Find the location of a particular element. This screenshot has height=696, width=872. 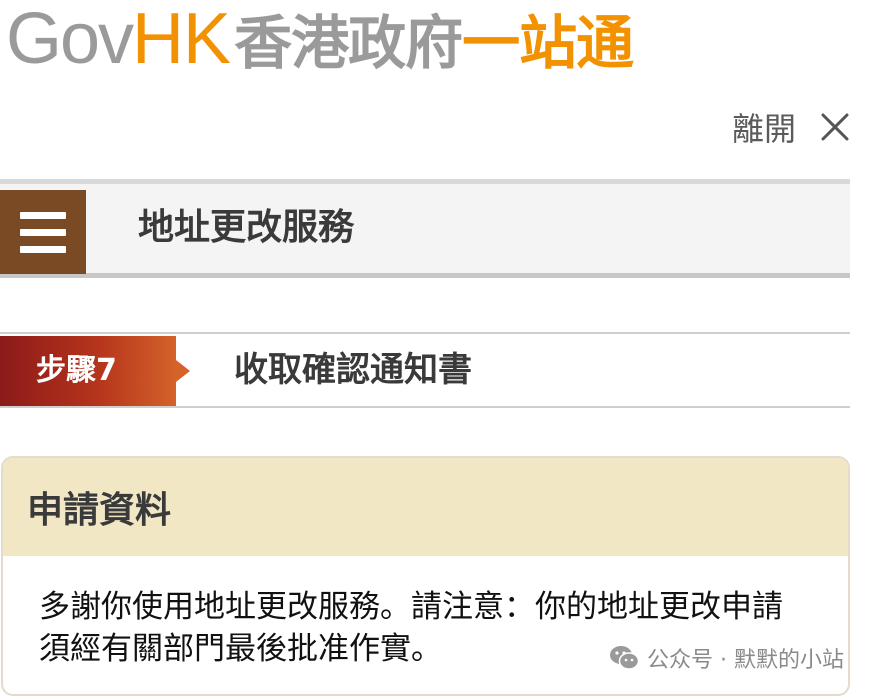

step-arrow-icon is located at coordinates (183, 371).